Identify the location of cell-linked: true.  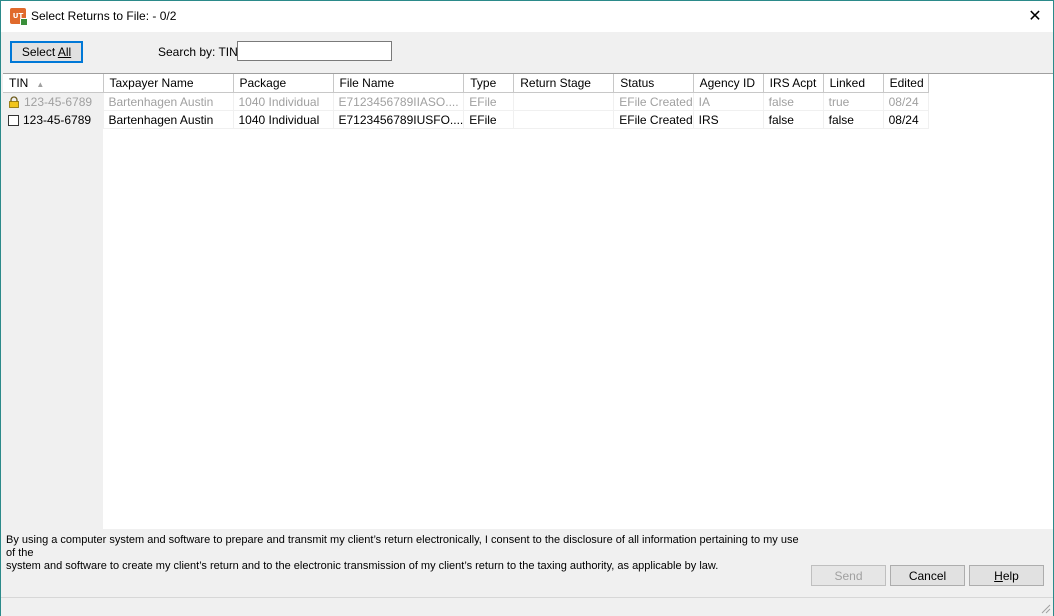
(853, 101).